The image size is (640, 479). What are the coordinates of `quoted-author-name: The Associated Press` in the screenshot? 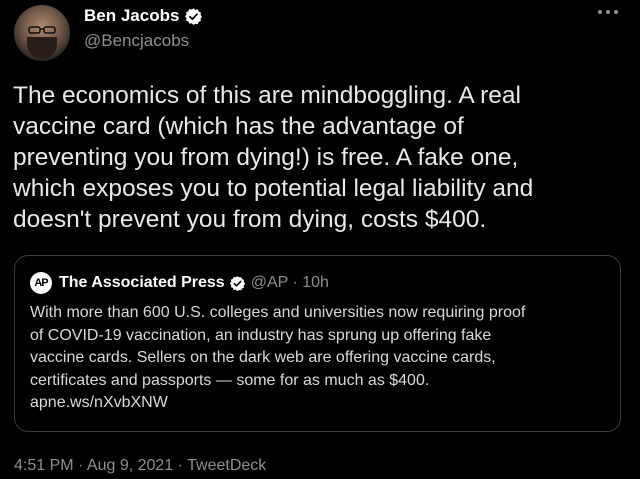 It's located at (142, 283).